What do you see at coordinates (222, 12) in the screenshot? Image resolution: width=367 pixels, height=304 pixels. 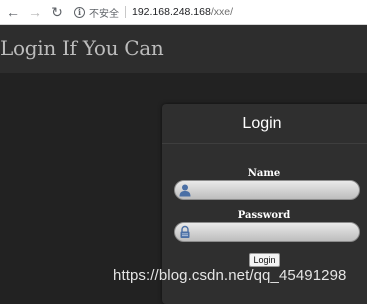 I see `url-path: /xxe/` at bounding box center [222, 12].